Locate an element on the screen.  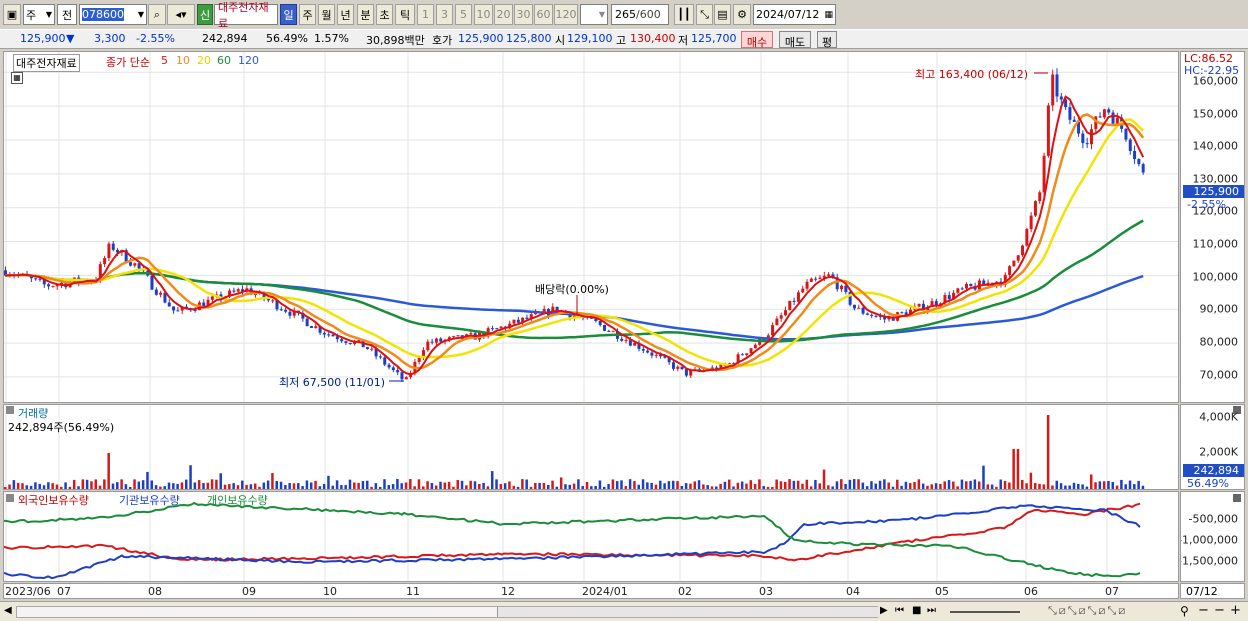
period-minute: 분 is located at coordinates (365, 14).